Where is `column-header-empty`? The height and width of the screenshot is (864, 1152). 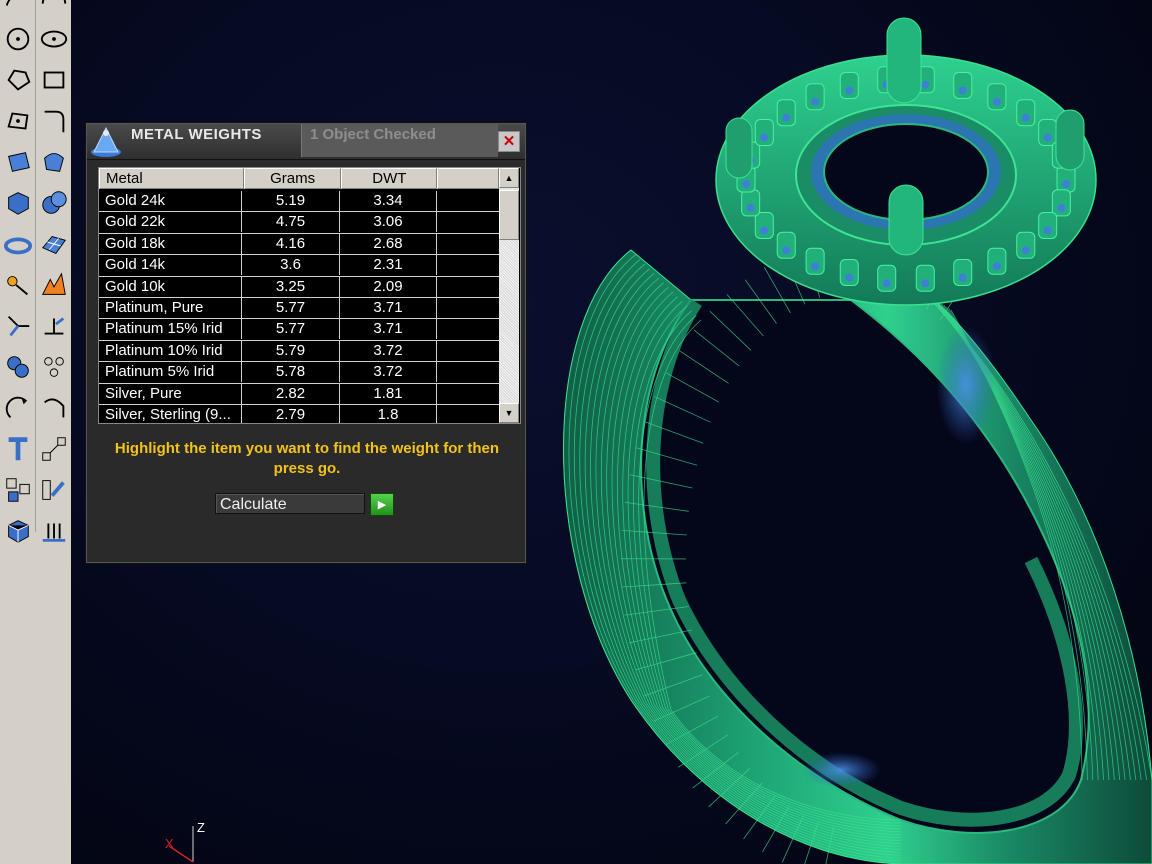 column-header-empty is located at coordinates (468, 178).